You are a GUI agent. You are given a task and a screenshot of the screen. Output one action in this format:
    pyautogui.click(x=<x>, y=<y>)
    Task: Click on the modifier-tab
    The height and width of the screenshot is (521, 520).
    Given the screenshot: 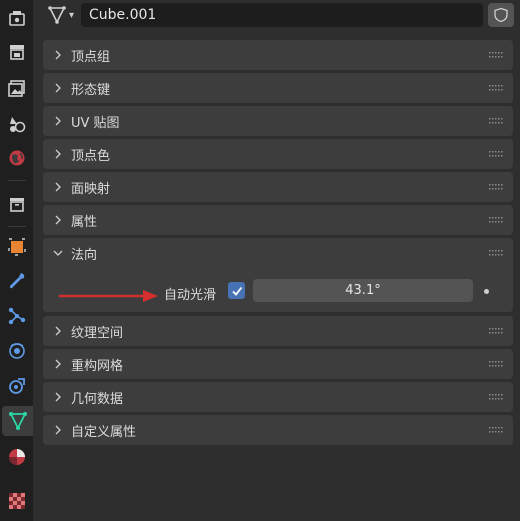 What is the action you would take?
    pyautogui.click(x=17, y=281)
    